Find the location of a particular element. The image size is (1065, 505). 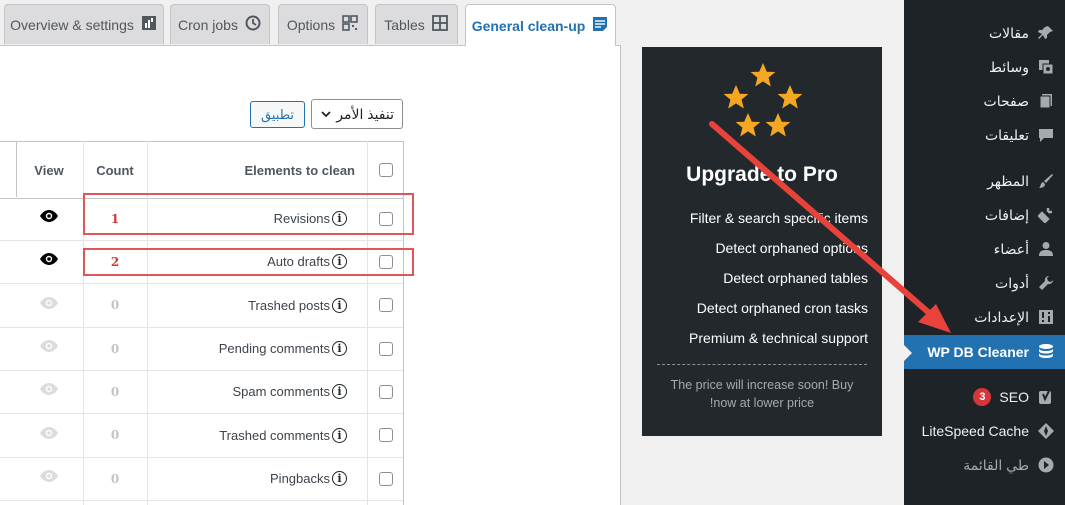

menu-item-comments: تعليقات is located at coordinates (984, 135).